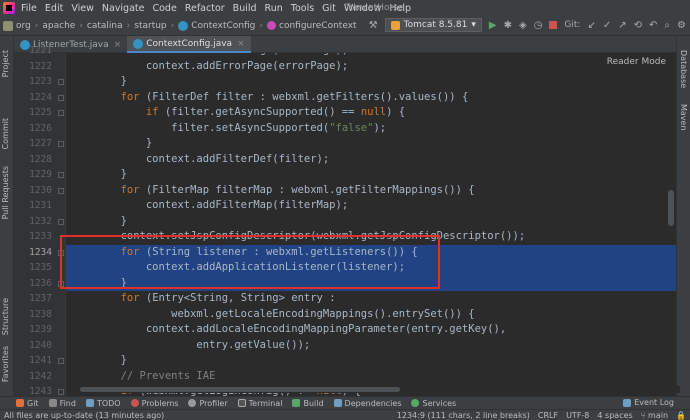 This screenshot has width=690, height=420. Describe the element at coordinates (67, 403) in the screenshot. I see `tool-label: Find` at that location.